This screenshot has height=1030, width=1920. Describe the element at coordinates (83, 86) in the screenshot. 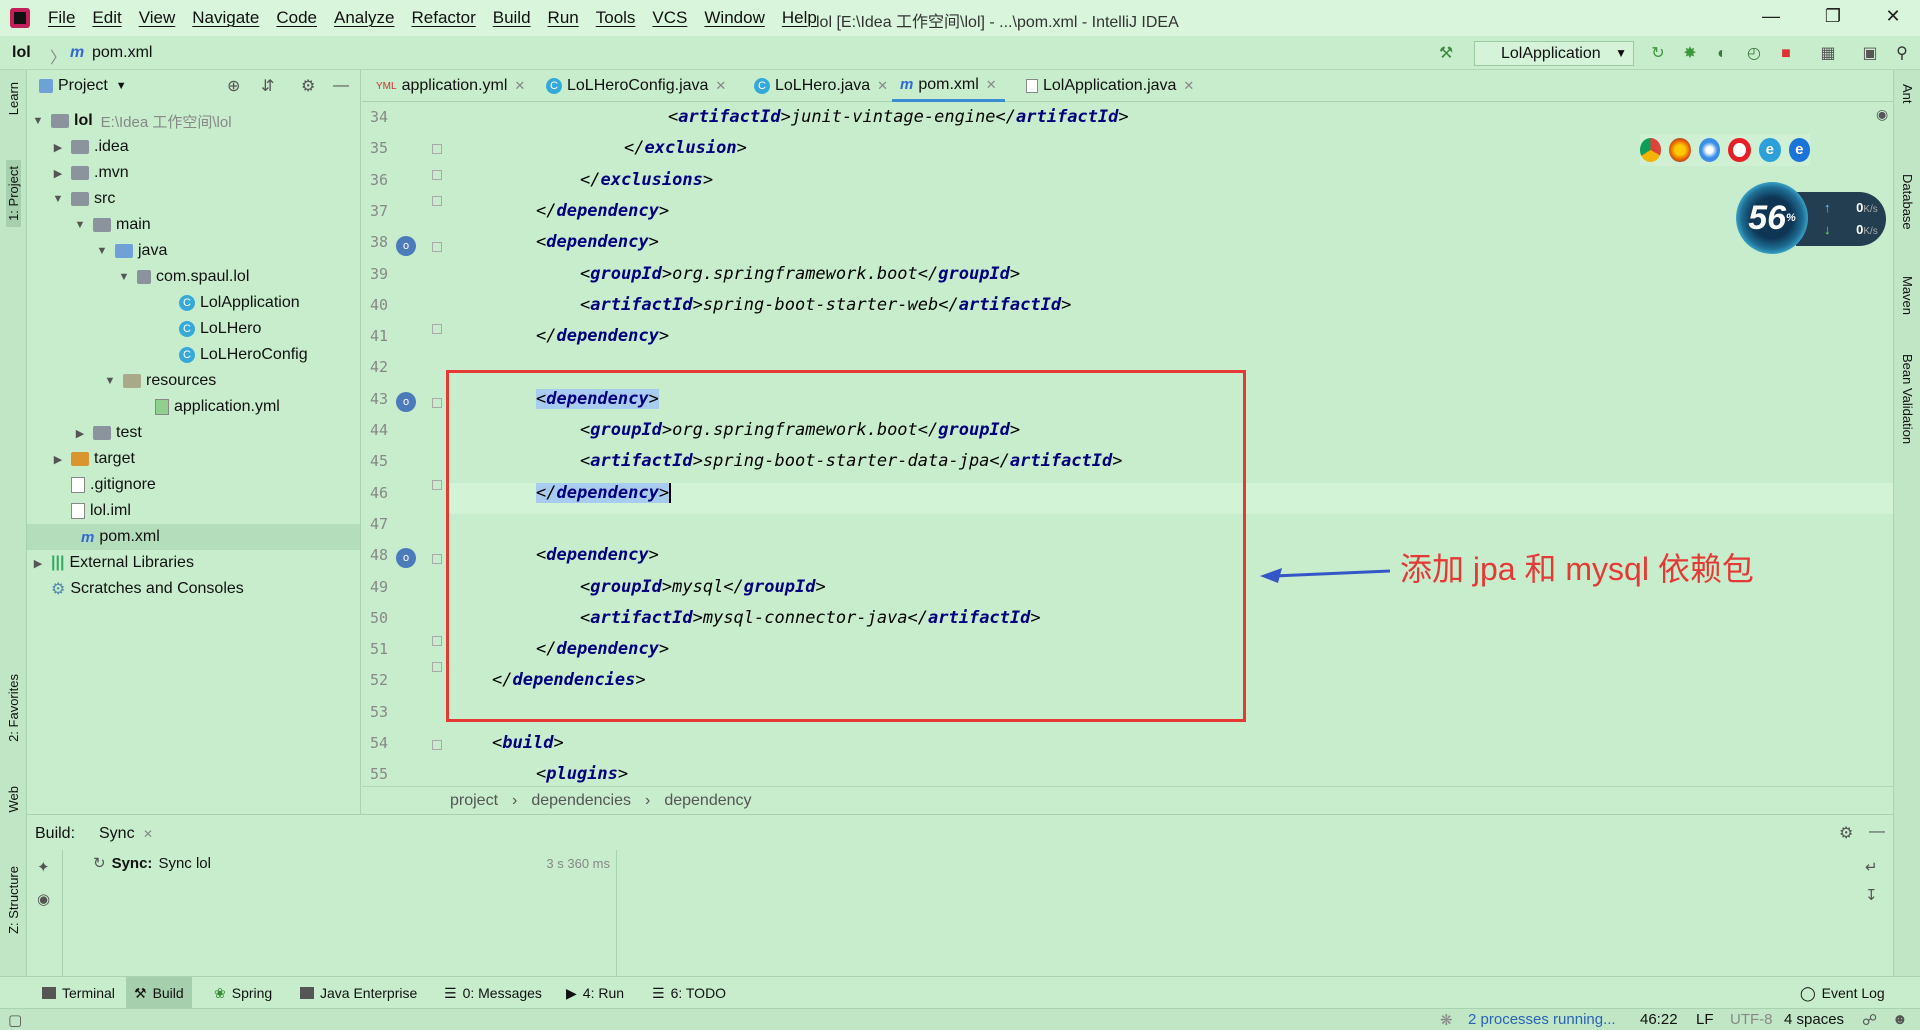

I see `project-panel-title: Project` at that location.